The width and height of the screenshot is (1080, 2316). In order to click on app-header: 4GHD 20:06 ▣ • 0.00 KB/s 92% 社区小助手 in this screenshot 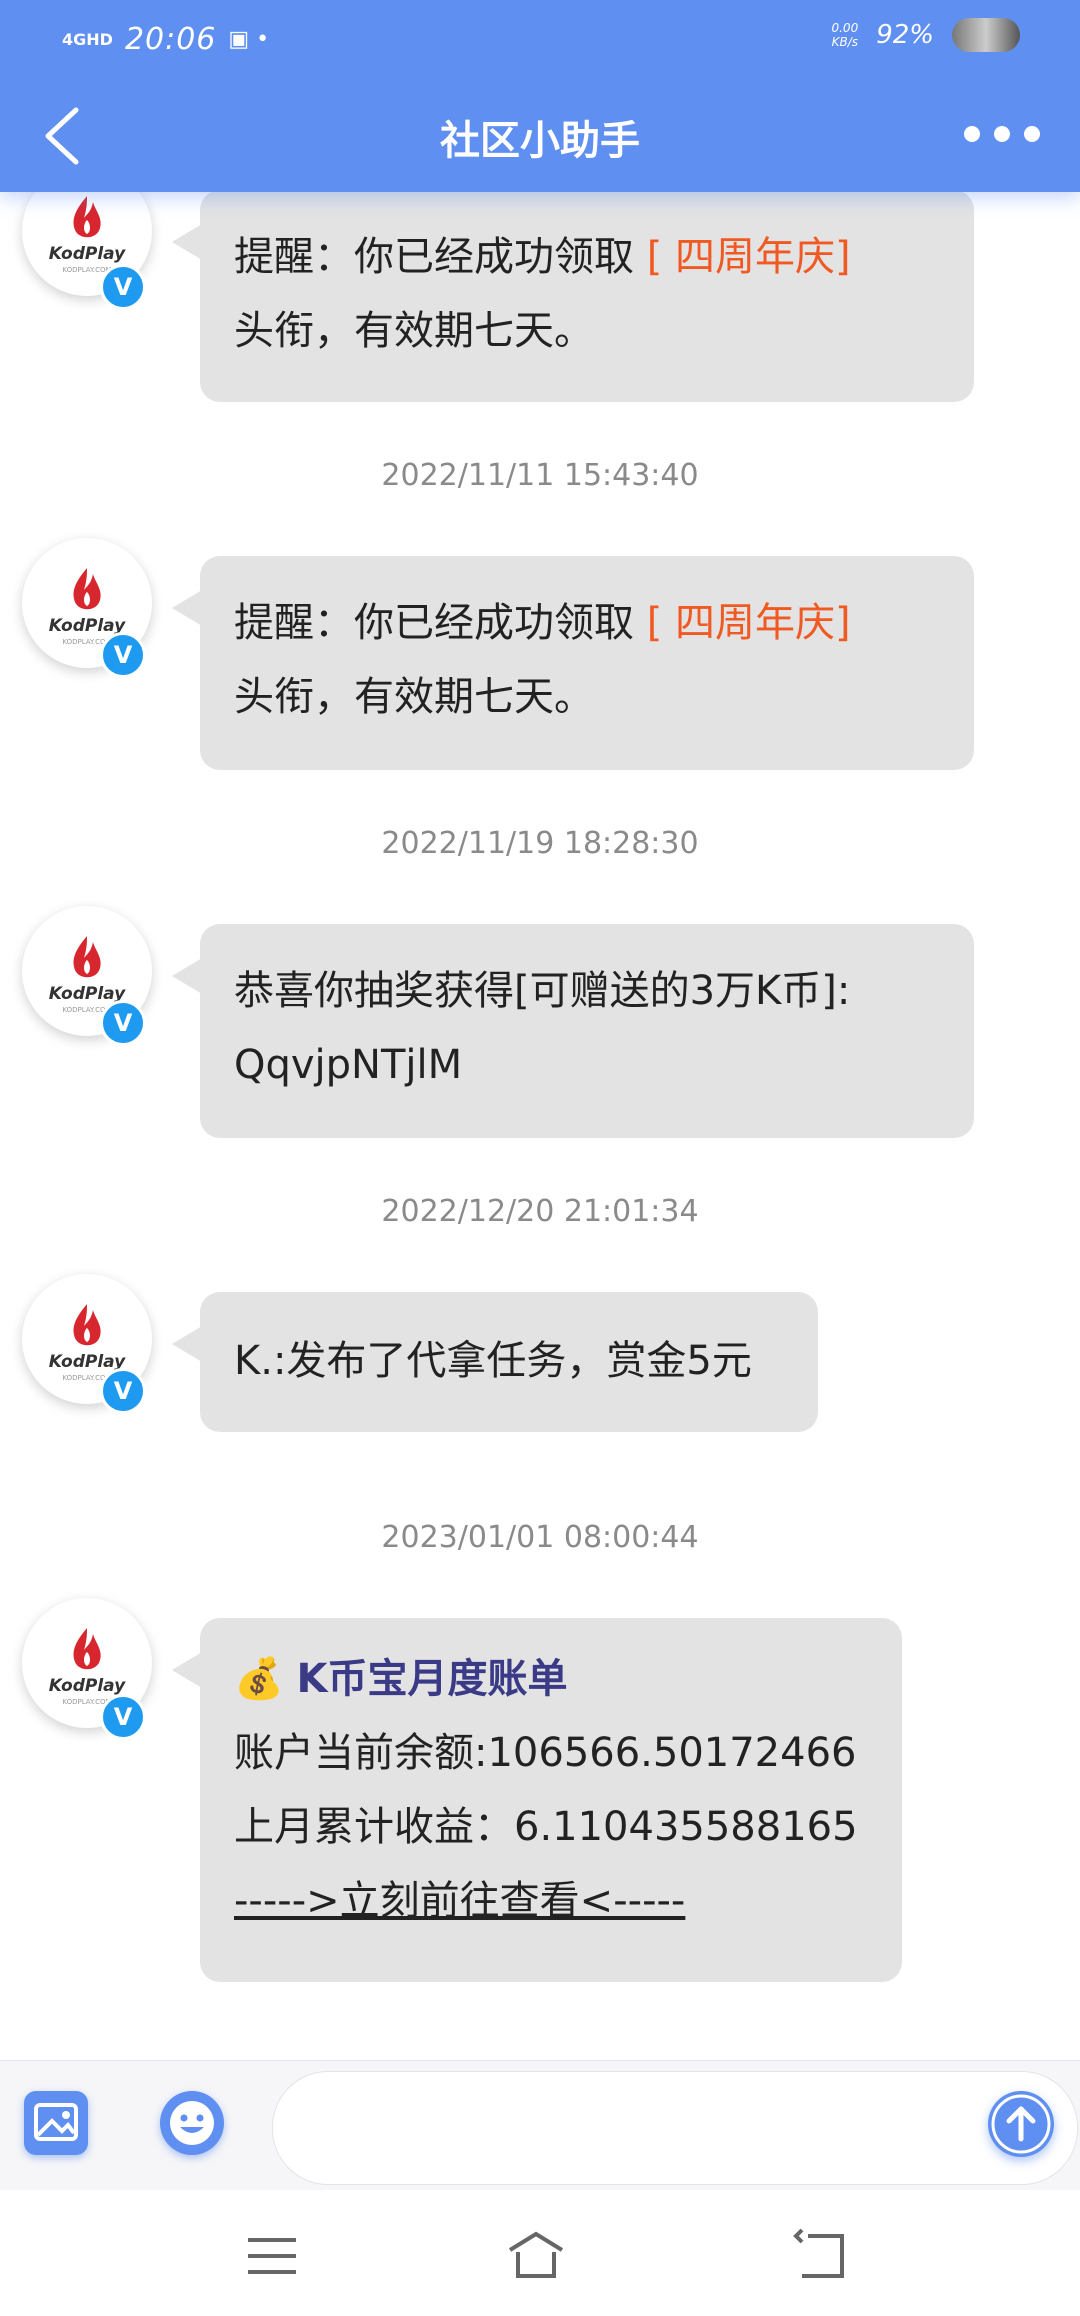, I will do `click(540, 96)`.